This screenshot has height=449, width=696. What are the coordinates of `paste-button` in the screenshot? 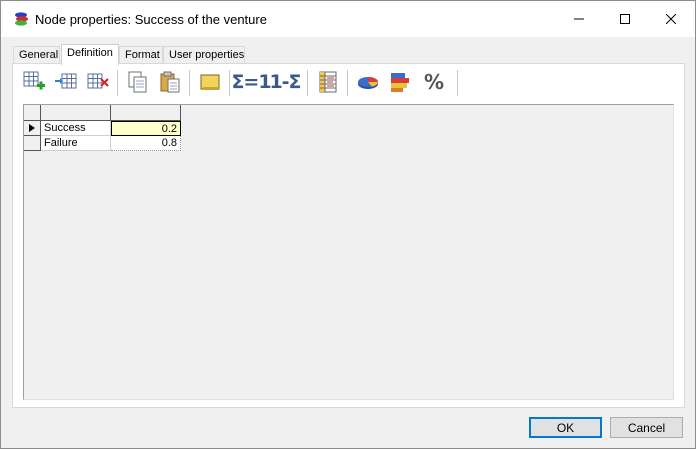 It's located at (170, 82).